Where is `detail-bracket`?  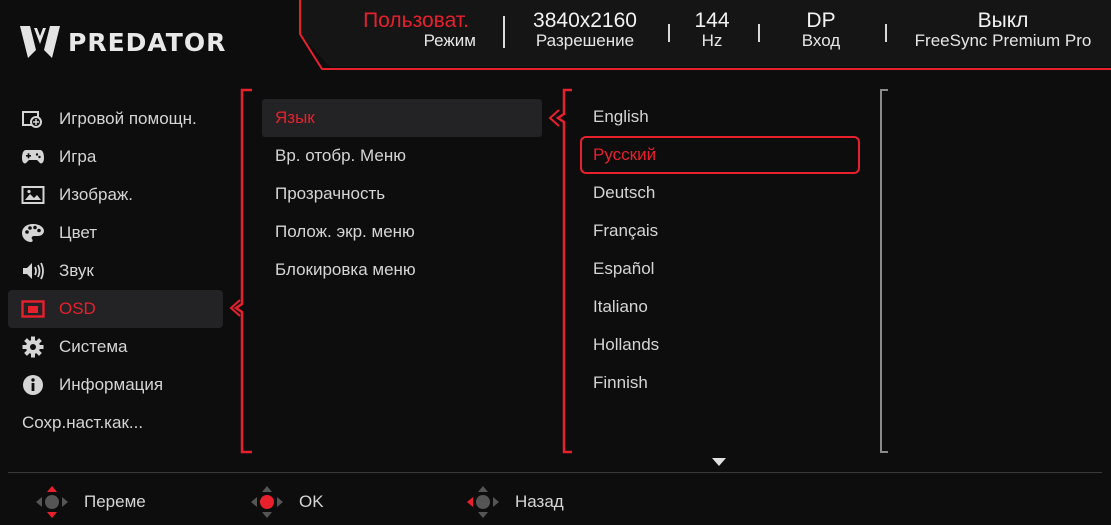 detail-bracket is located at coordinates (884, 271).